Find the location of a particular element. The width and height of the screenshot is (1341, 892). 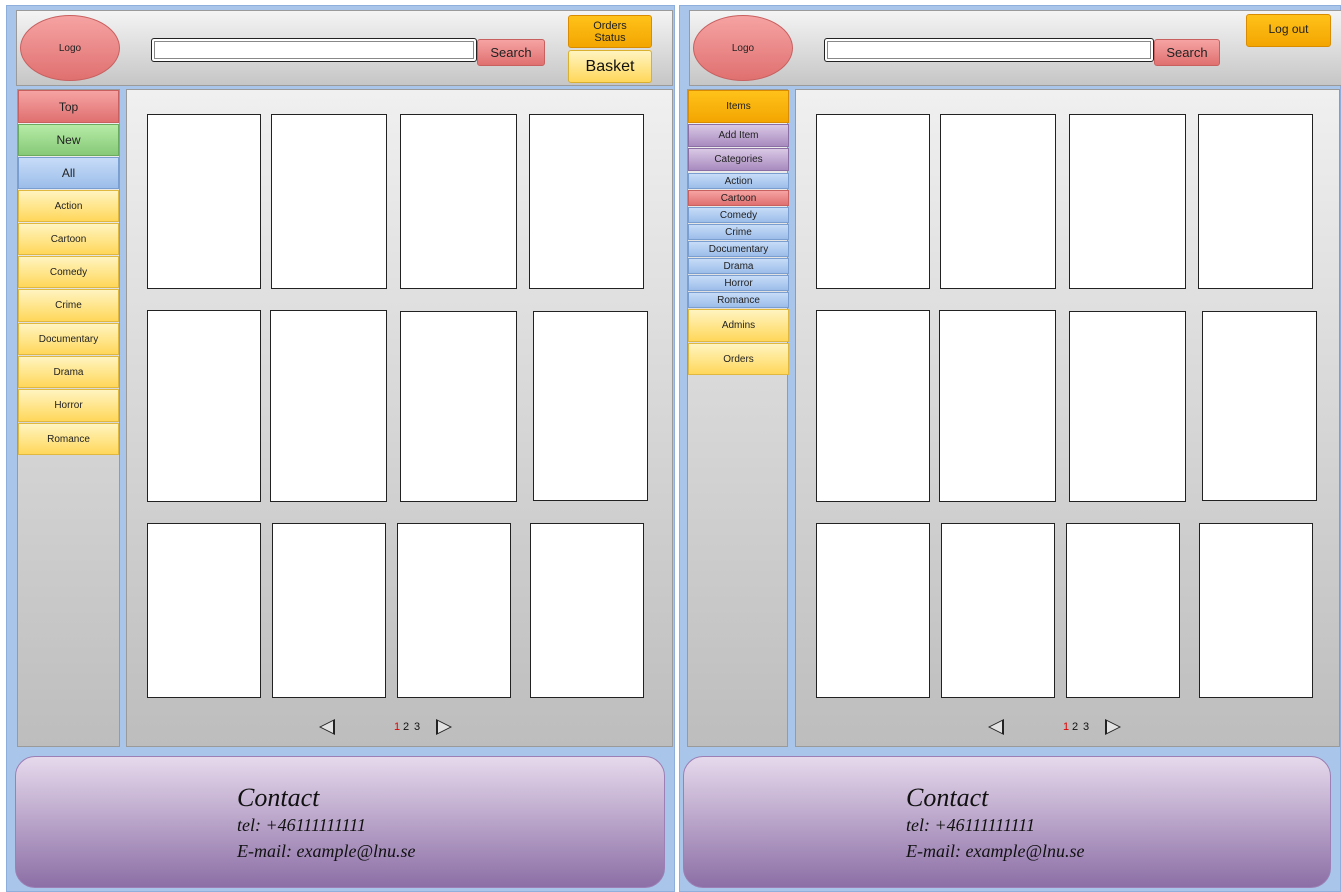

all-button: All is located at coordinates (68, 173).